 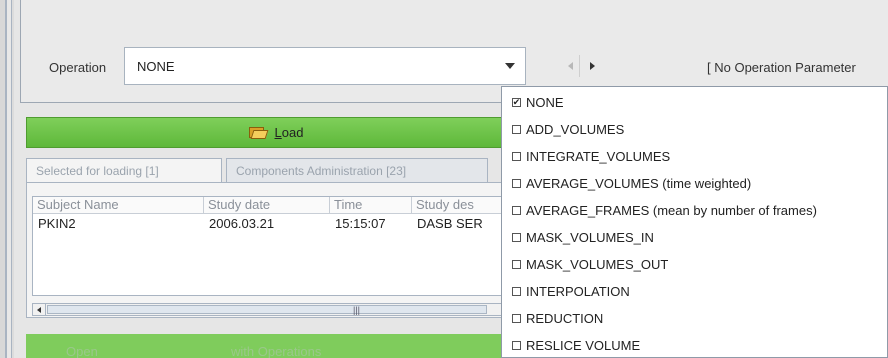 What do you see at coordinates (267, 205) in the screenshot?
I see `column-header-study-date: Study date` at bounding box center [267, 205].